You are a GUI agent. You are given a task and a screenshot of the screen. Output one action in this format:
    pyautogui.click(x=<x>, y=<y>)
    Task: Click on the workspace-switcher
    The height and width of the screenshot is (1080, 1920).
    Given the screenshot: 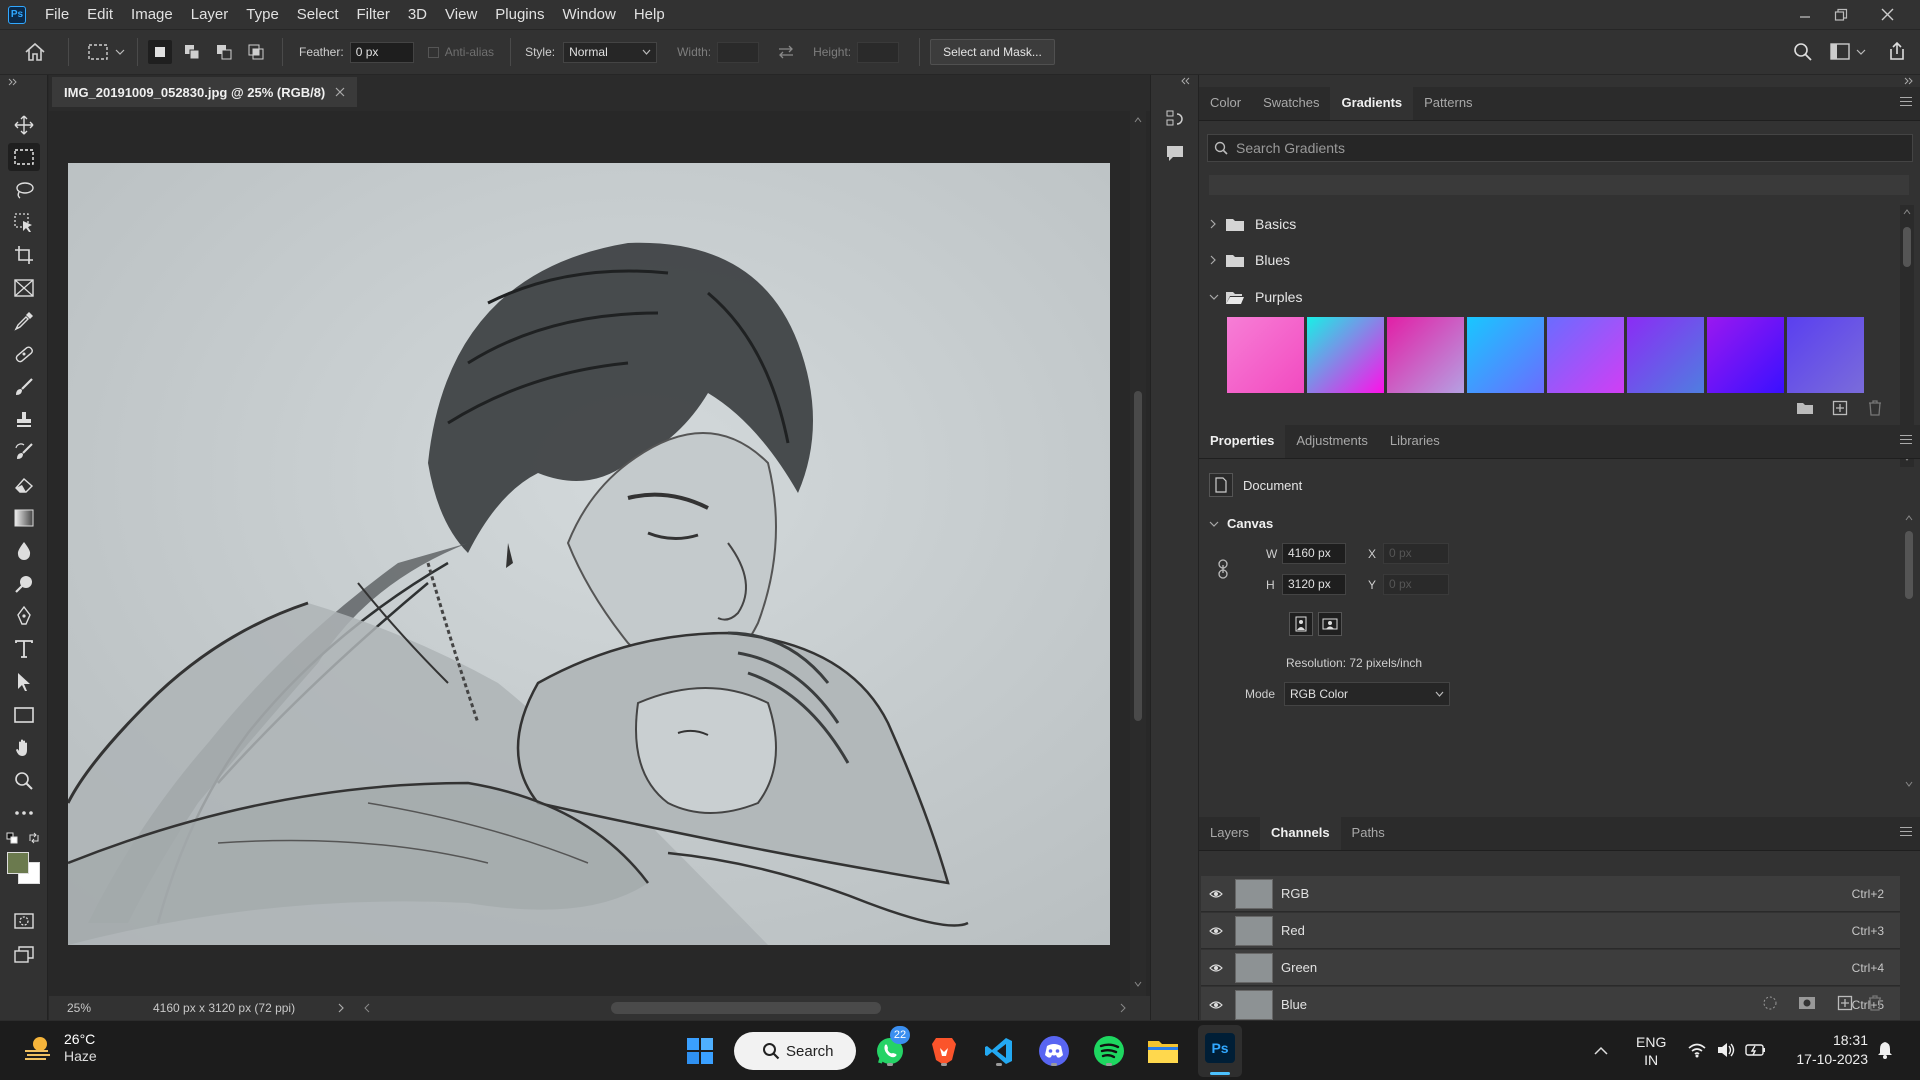 What is the action you would take?
    pyautogui.click(x=1848, y=51)
    